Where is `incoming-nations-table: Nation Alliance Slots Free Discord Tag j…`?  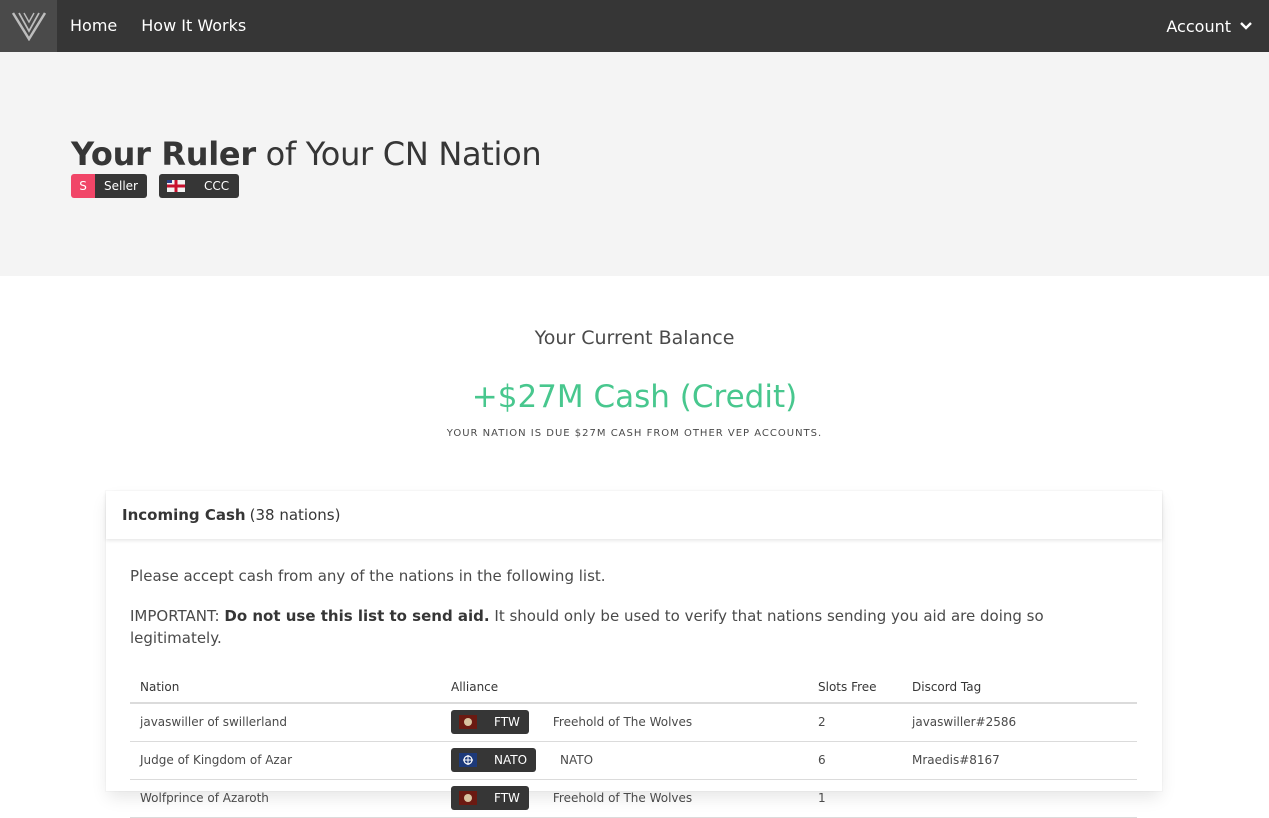
incoming-nations-table: Nation Alliance Slots Free Discord Tag j… is located at coordinates (633, 745).